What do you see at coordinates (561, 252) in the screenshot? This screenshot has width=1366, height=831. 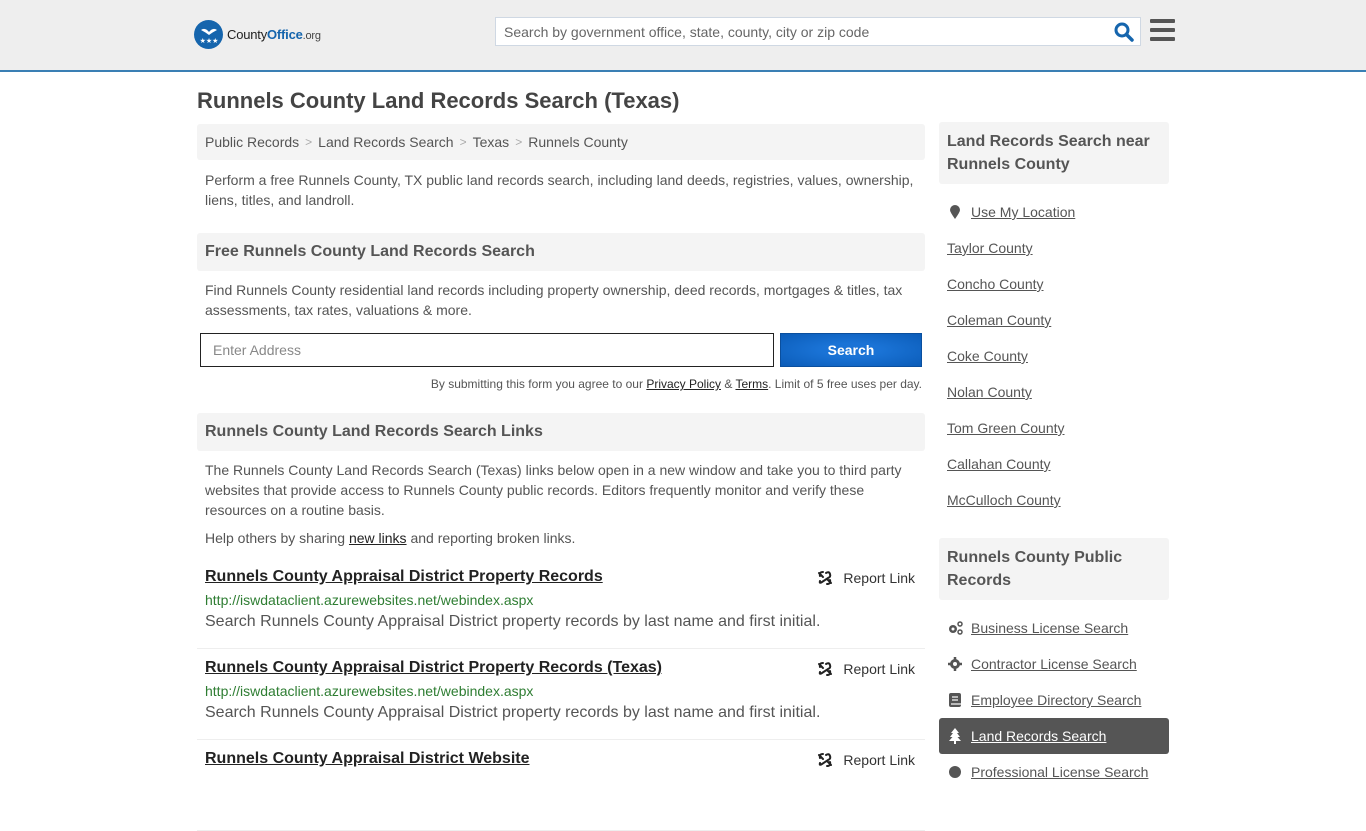 I see `free-search-heading: Free Runnels County Land Records Search` at bounding box center [561, 252].